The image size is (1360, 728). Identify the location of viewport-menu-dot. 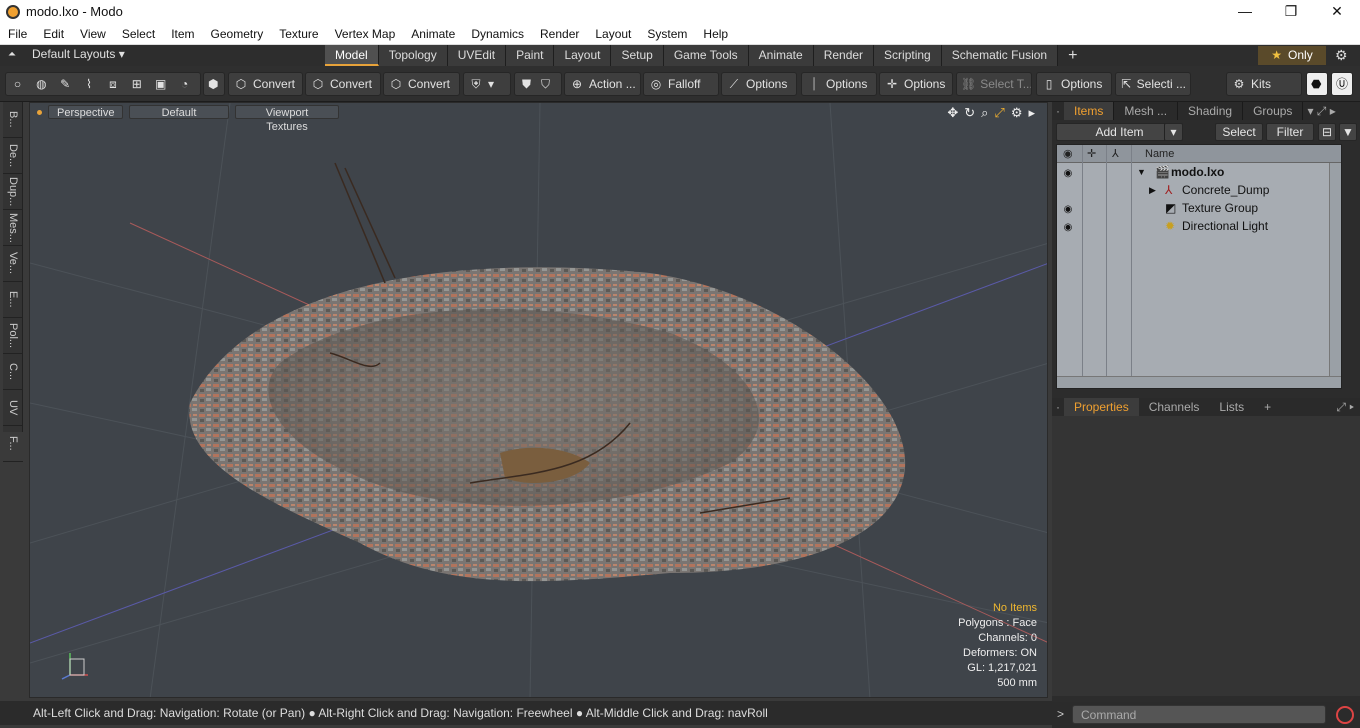
(39, 112).